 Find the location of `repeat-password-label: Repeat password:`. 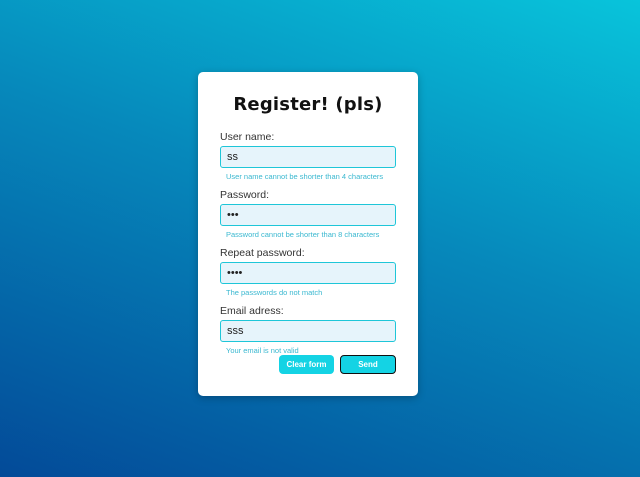

repeat-password-label: Repeat password: is located at coordinates (262, 253).